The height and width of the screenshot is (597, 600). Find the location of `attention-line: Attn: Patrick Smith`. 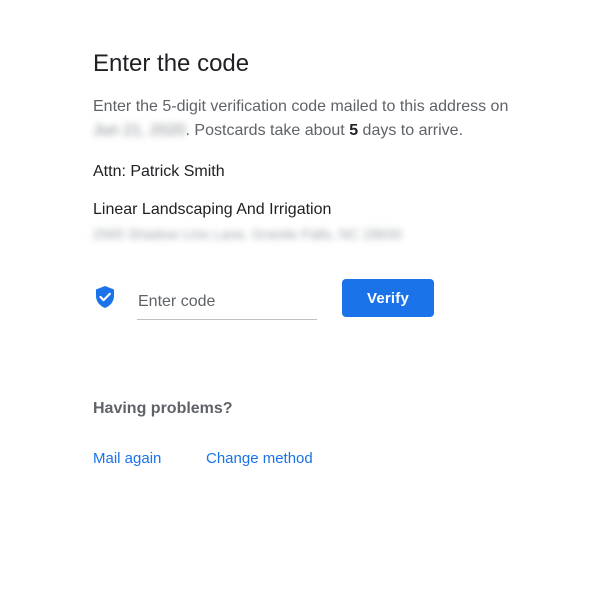

attention-line: Attn: Patrick Smith is located at coordinates (159, 171).